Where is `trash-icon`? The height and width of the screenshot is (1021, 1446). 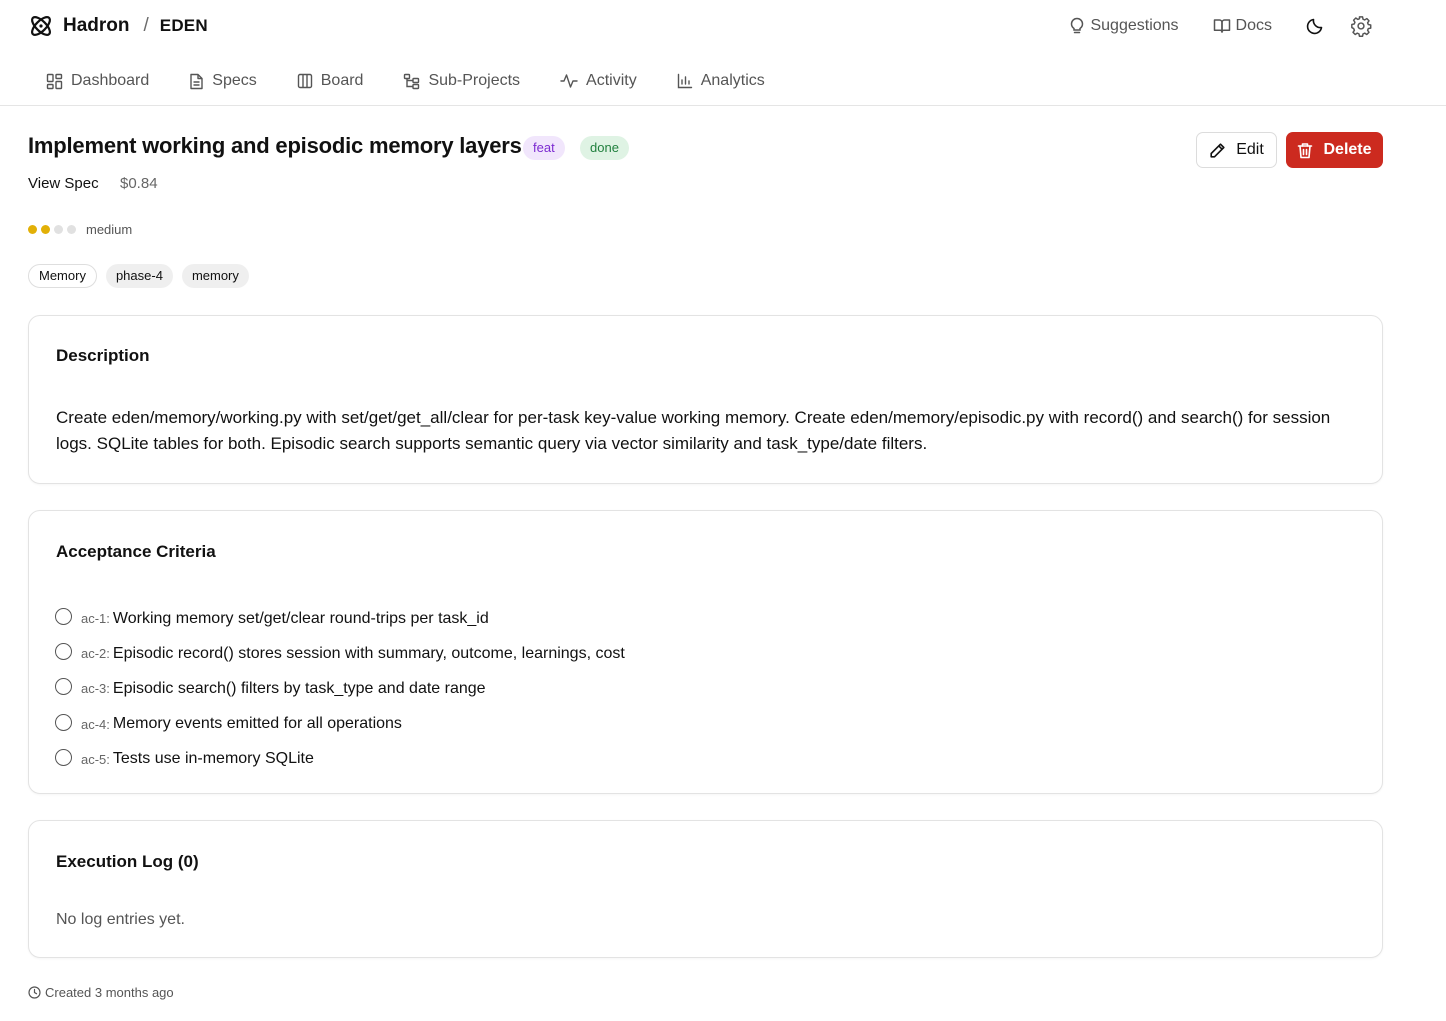 trash-icon is located at coordinates (1305, 150).